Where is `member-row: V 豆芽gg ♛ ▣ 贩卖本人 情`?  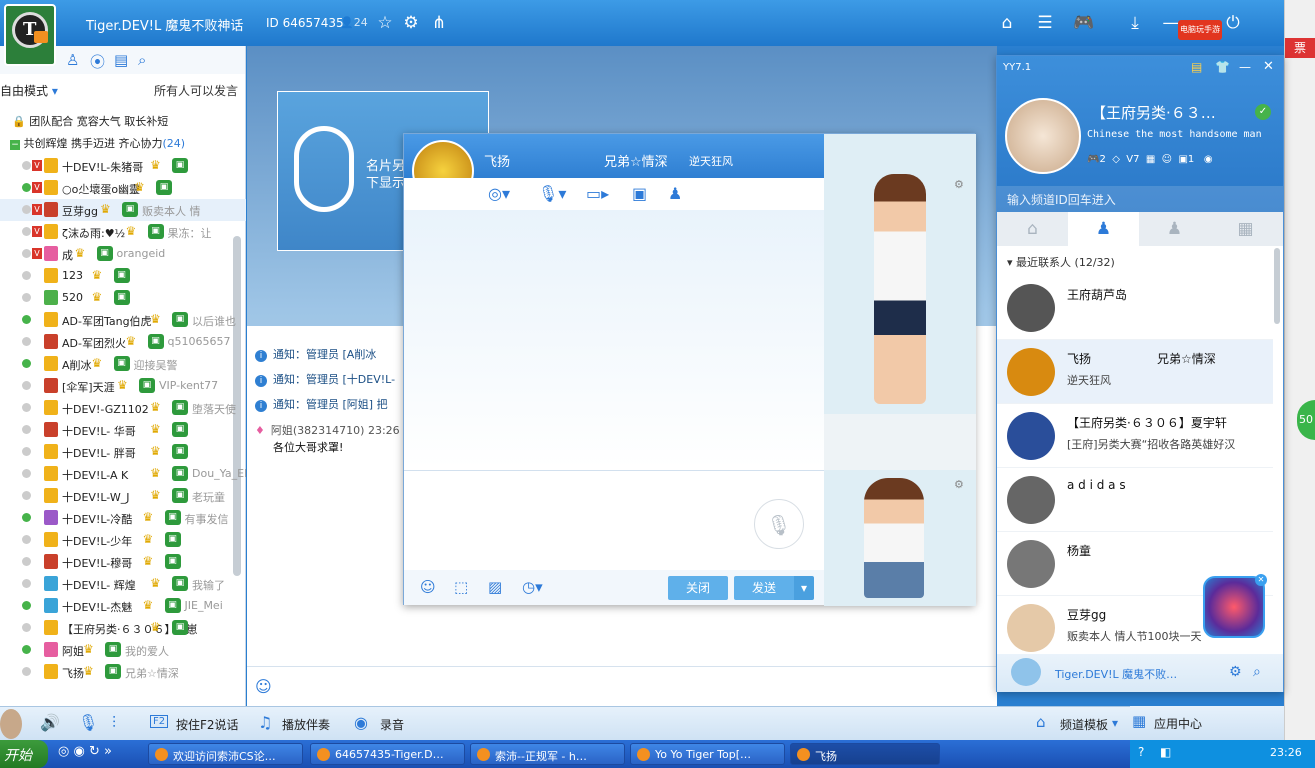
member-row: V 豆芽gg ♛ ▣ 贩卖本人 情 is located at coordinates (123, 210).